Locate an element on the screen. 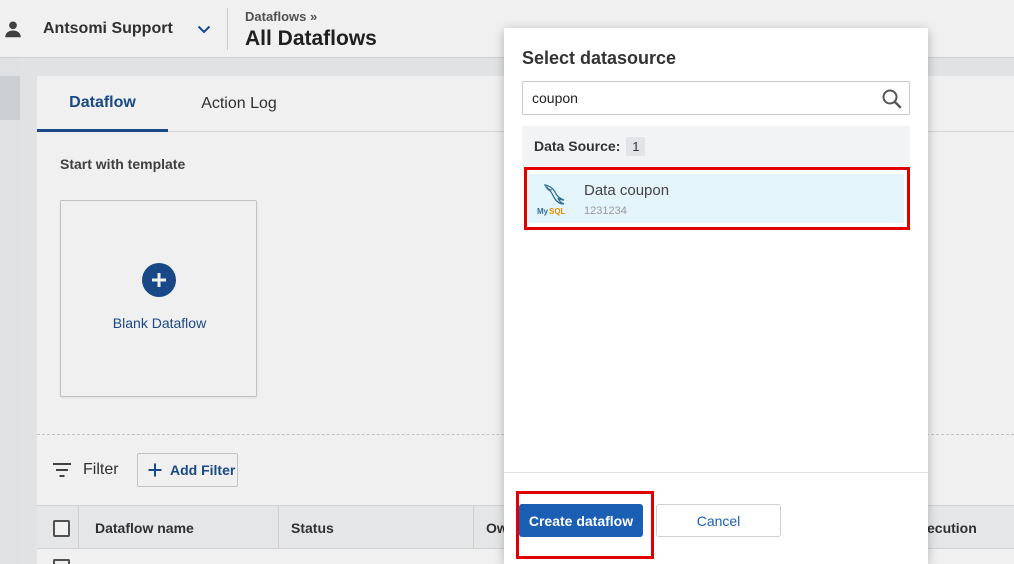 Image resolution: width=1014 pixels, height=564 pixels. highlight-box-create-button is located at coordinates (585, 525).